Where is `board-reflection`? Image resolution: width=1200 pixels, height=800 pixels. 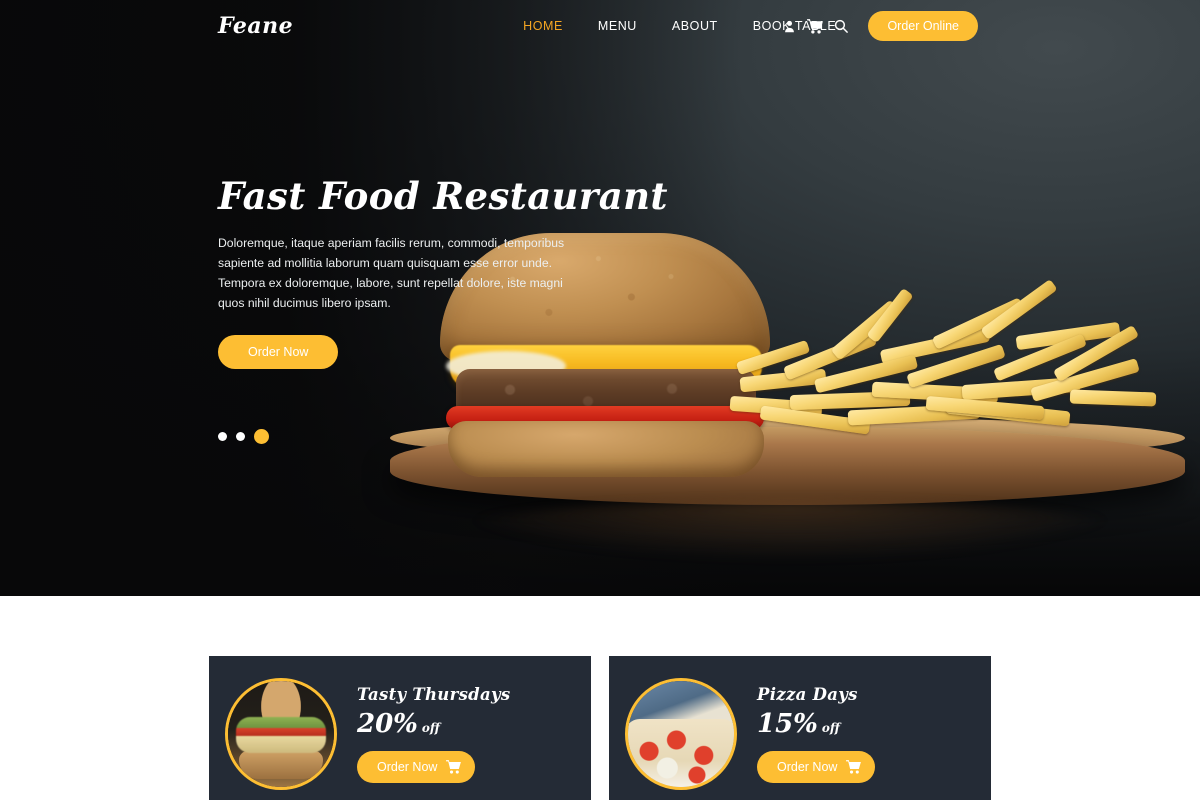 board-reflection is located at coordinates (790, 531).